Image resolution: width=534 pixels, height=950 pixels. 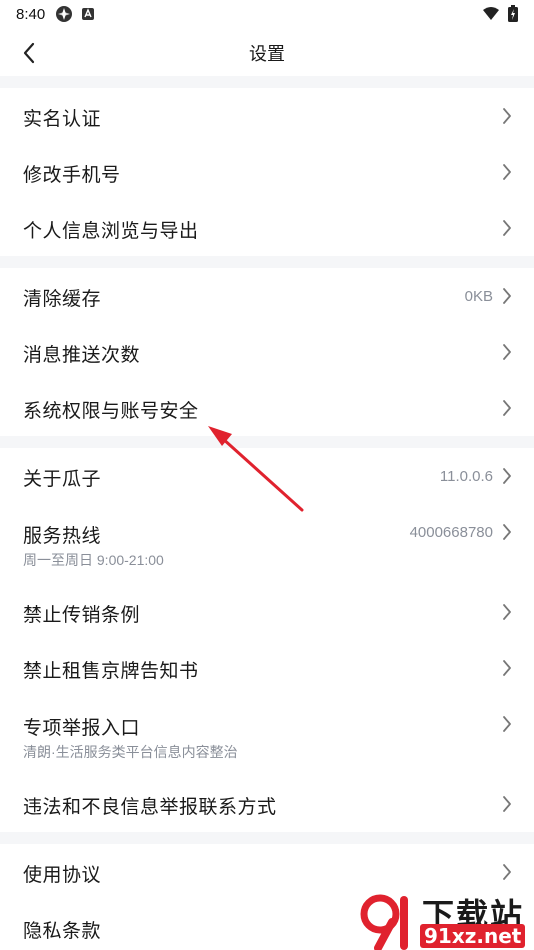 What do you see at coordinates (267, 408) in the screenshot?
I see `settings-row-permissions-security: 系统权限与账号安全` at bounding box center [267, 408].